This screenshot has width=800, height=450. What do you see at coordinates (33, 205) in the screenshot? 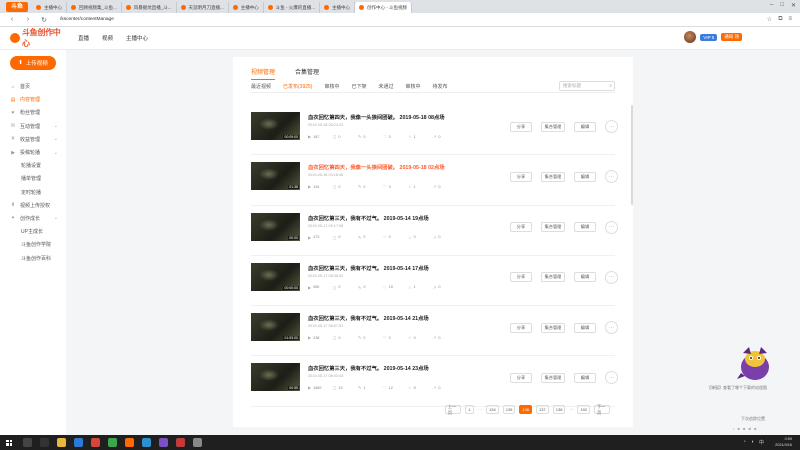
I see `sidebar-item: ⬆ 视频上传授权` at bounding box center [33, 205].